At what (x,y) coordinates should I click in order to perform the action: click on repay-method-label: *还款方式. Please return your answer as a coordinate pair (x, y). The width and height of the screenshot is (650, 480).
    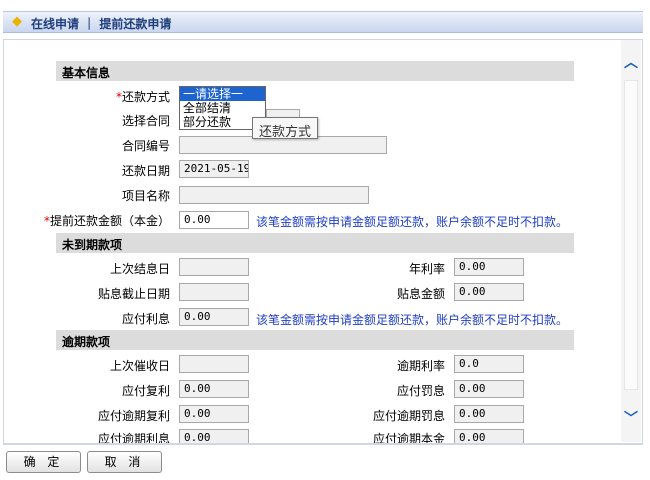
    Looking at the image, I should click on (142, 97).